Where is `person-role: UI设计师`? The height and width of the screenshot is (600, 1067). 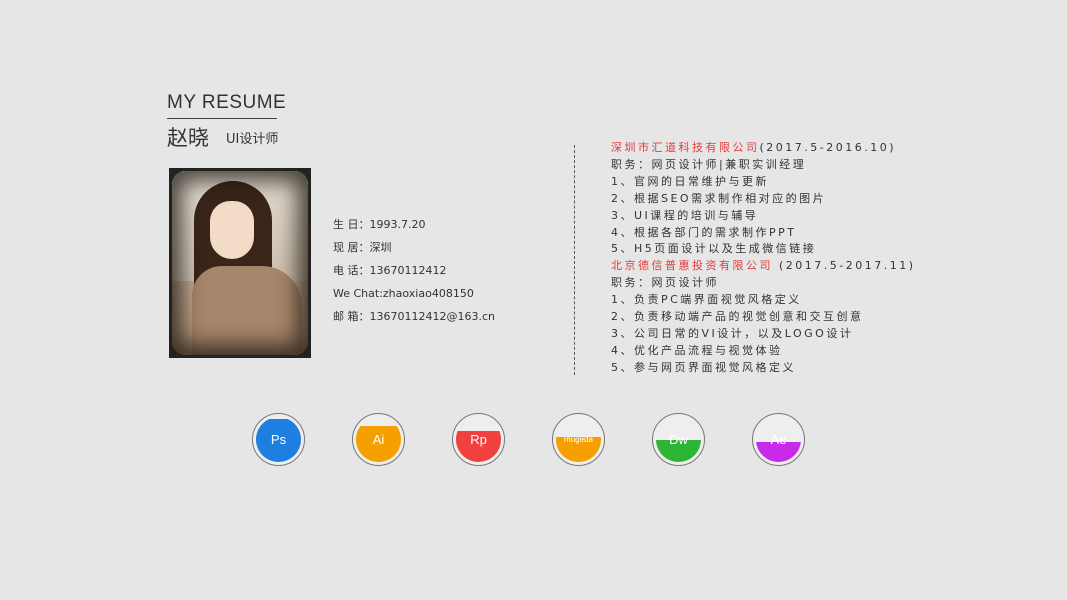 person-role: UI设计师 is located at coordinates (252, 139).